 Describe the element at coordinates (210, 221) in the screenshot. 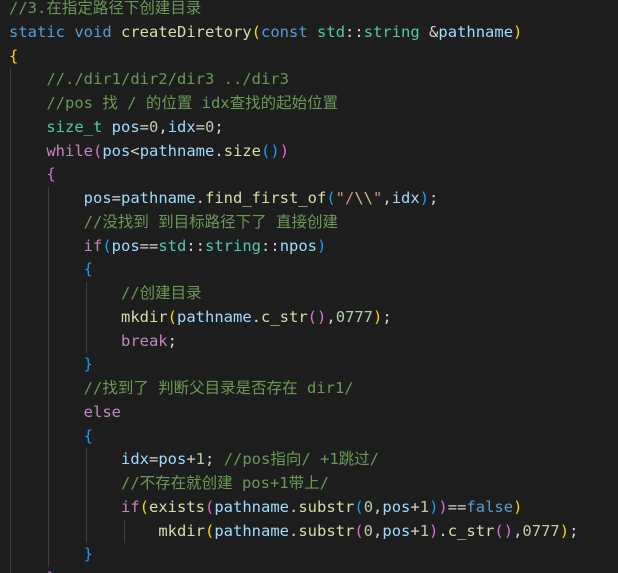

I see `code-token-comment: //没找到 到目标路径下了 直接创建` at that location.